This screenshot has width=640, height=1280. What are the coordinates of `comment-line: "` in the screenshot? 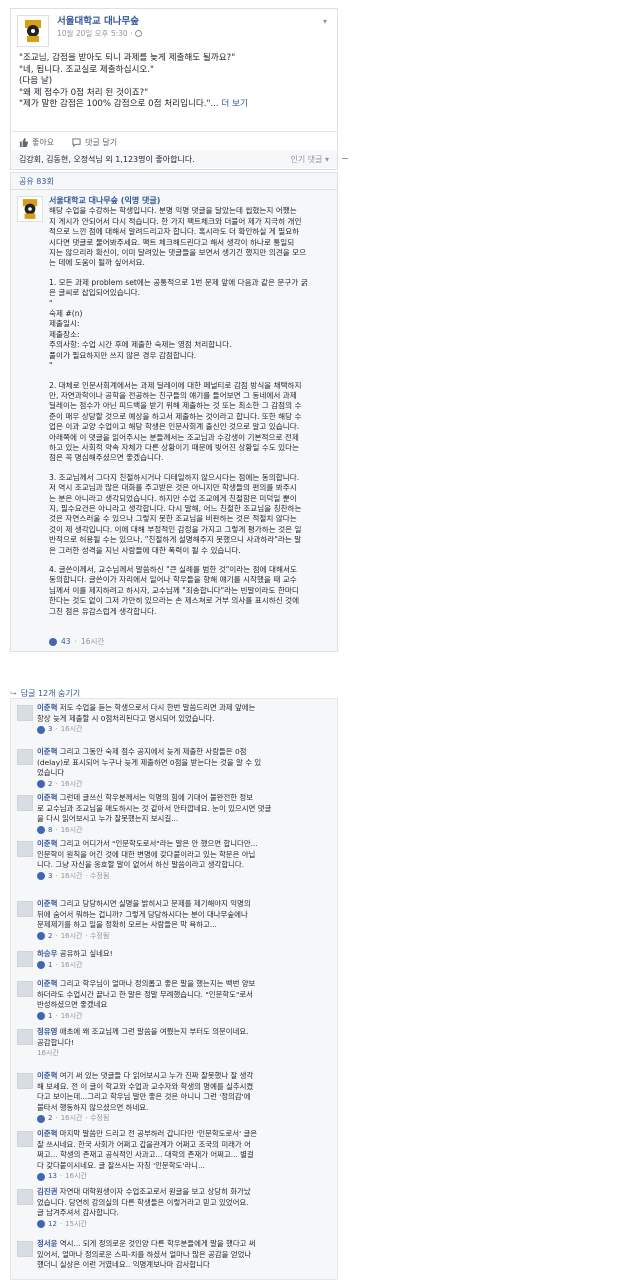 It's located at (51, 366).